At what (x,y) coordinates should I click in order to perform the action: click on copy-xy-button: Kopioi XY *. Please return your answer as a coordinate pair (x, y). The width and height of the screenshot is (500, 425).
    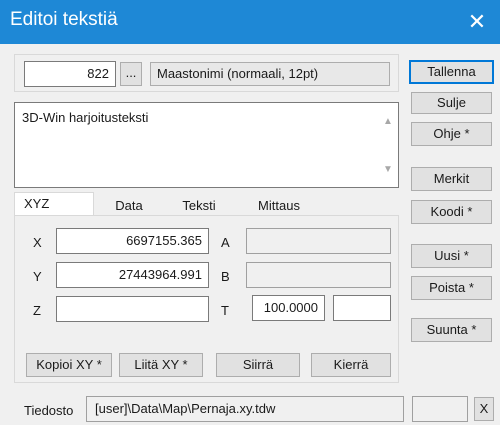
    Looking at the image, I should click on (69, 365).